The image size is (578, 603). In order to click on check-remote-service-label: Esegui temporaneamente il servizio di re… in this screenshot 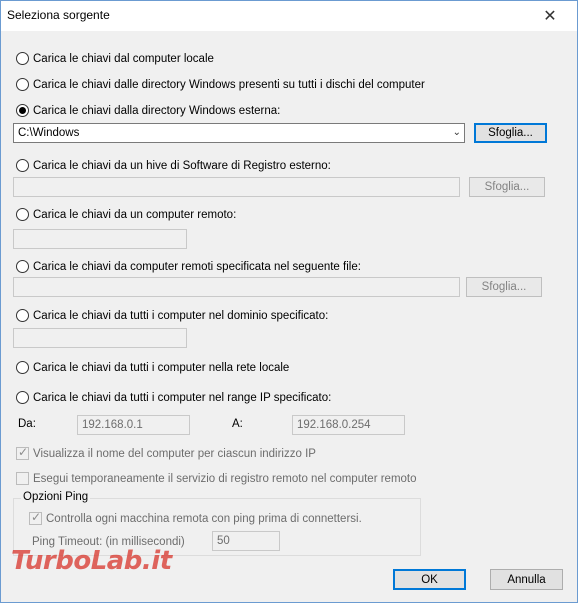, I will do `click(225, 478)`.